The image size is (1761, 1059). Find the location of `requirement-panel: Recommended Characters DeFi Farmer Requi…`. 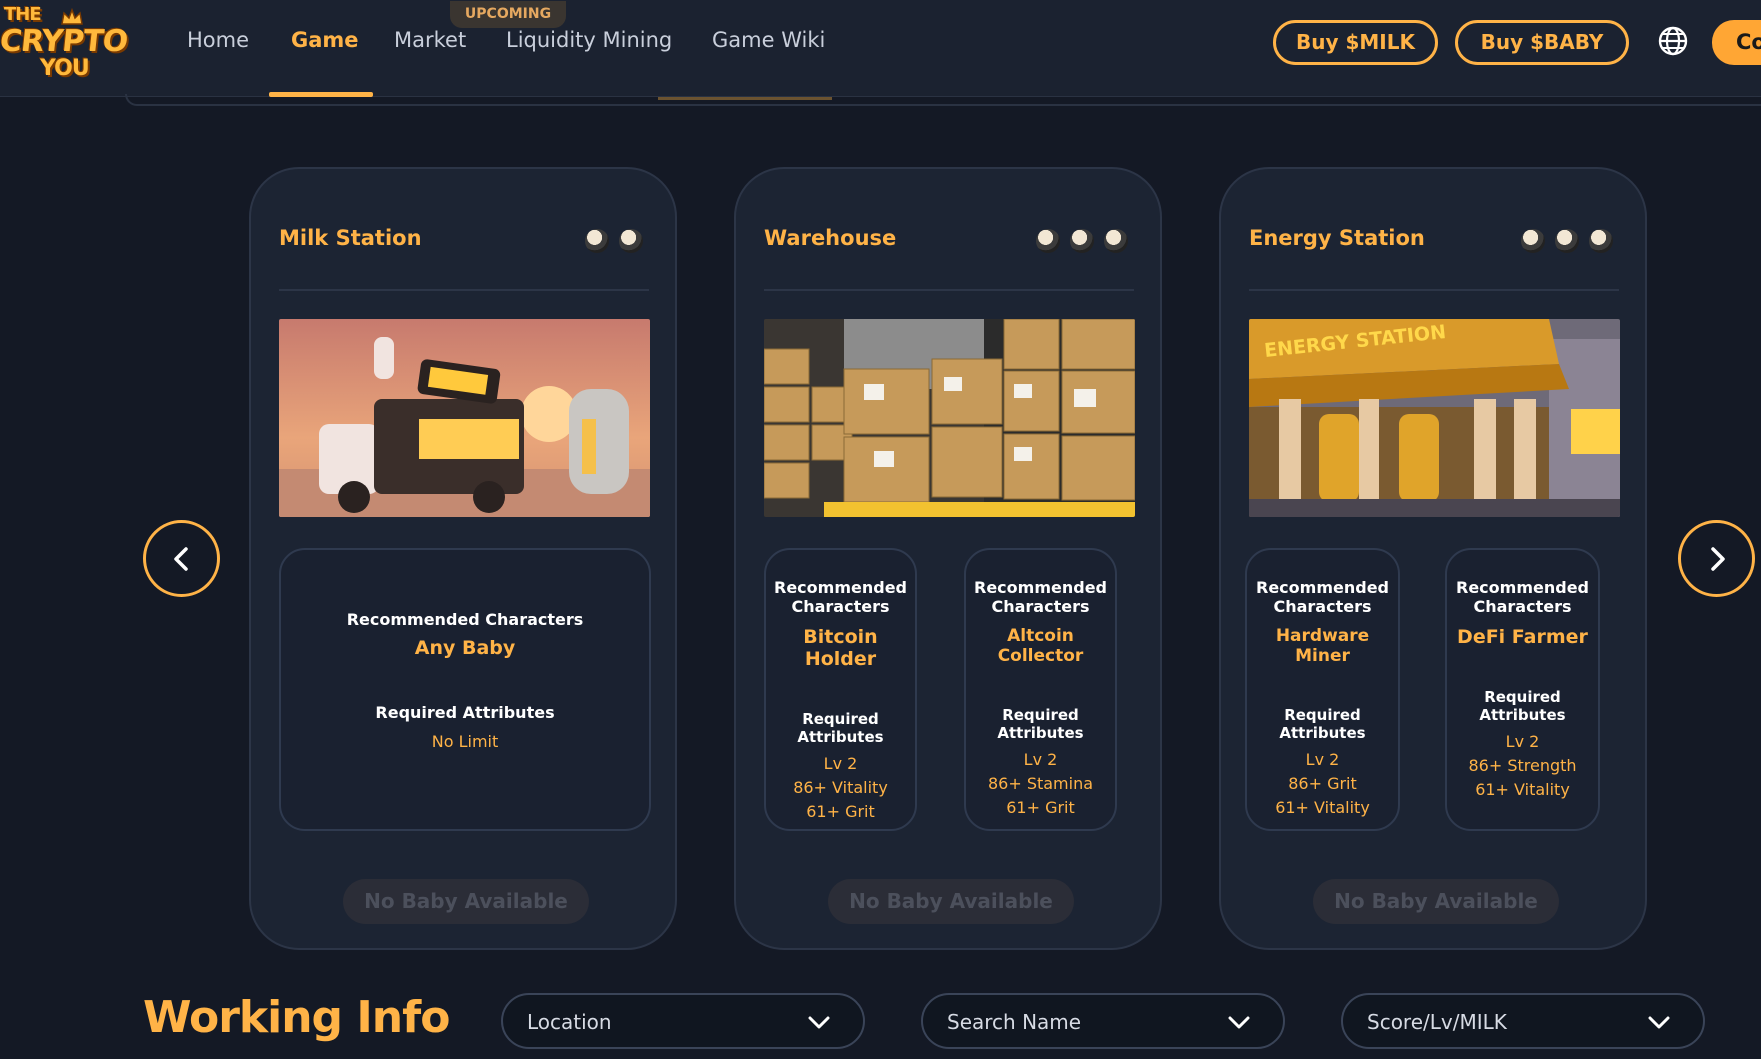

requirement-panel: Recommended Characters DeFi Farmer Requi… is located at coordinates (1522, 689).